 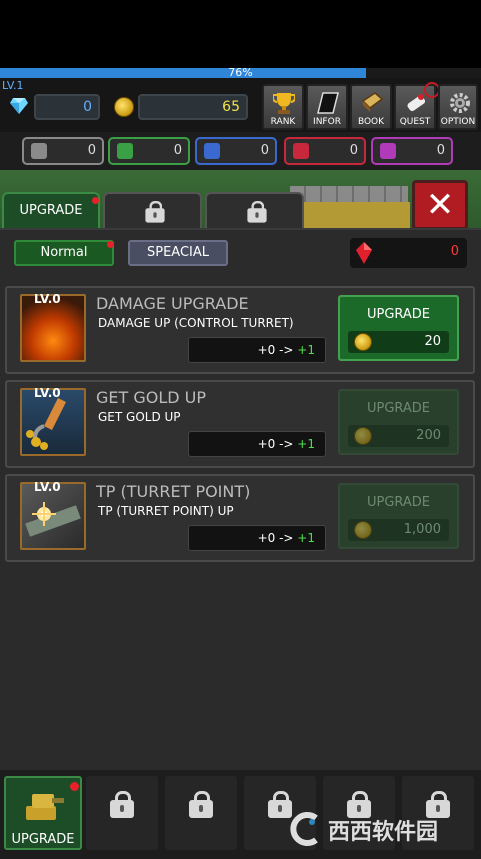 I want to click on close-button: ✕, so click(x=440, y=205).